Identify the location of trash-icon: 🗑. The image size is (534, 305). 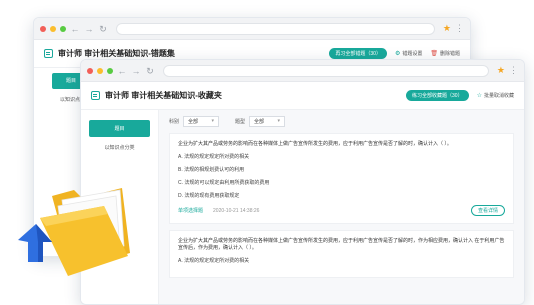
(434, 54).